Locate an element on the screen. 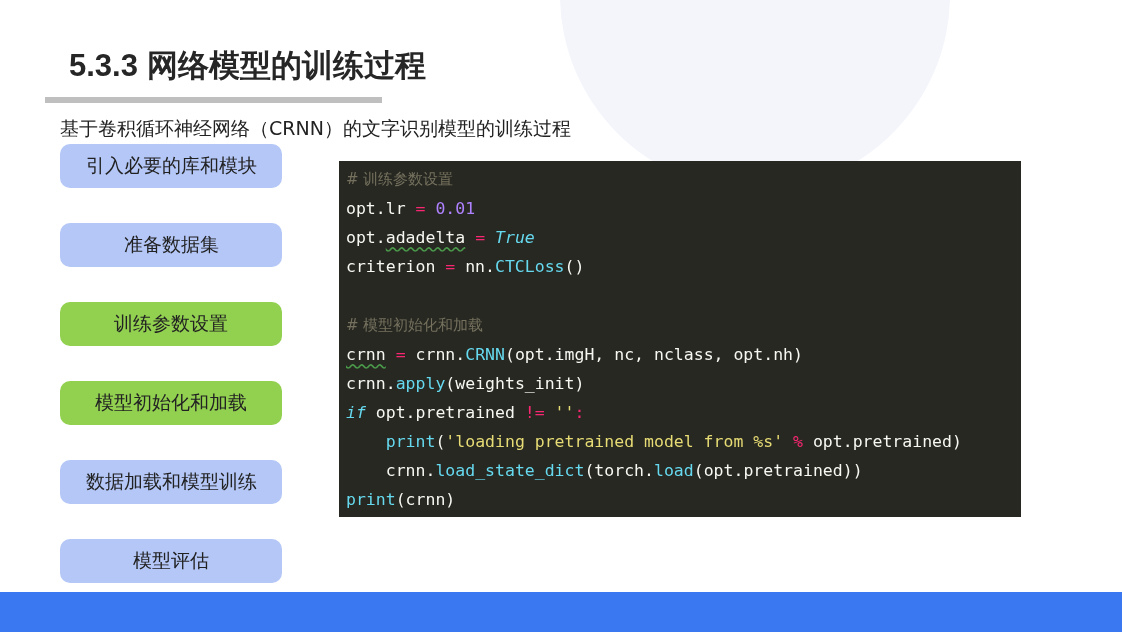 This screenshot has height=632, width=1122. step-pill: 数据加载和模型训练 is located at coordinates (171, 482).